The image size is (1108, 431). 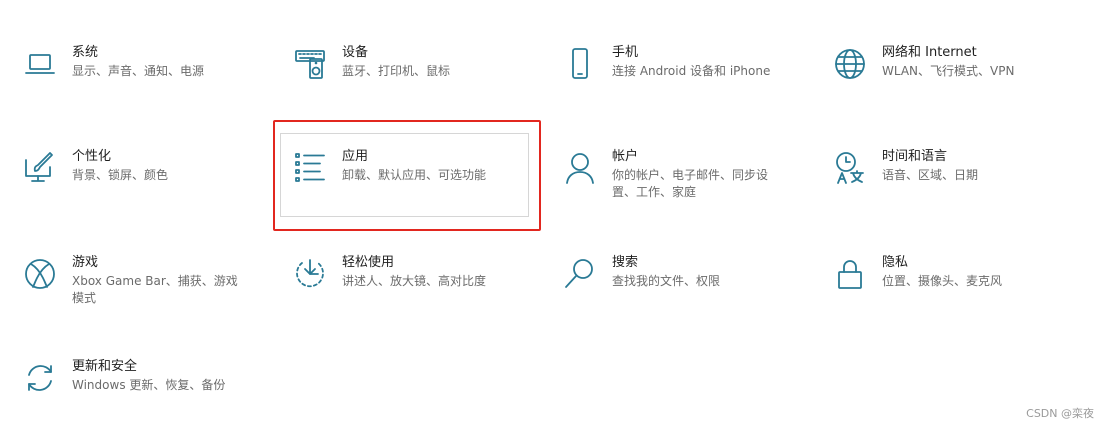 What do you see at coordinates (147, 89) in the screenshot?
I see `tile-system: 系统 显示、声音、通知、电源` at bounding box center [147, 89].